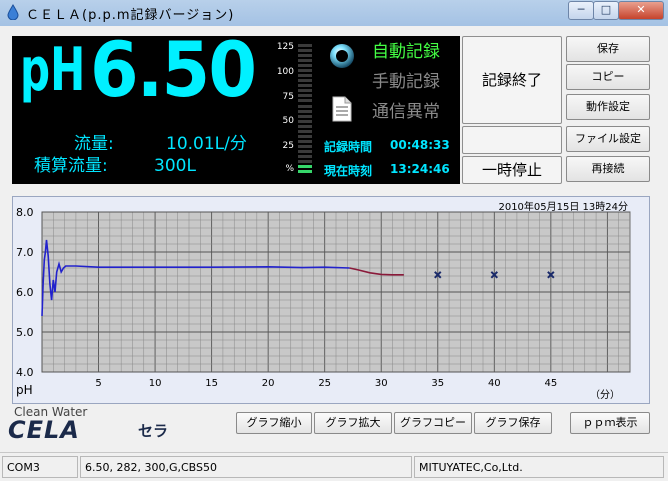 The width and height of the screenshot is (668, 481). Describe the element at coordinates (246, 467) in the screenshot. I see `status-values: 6.50, 282, 300,G,CBS50` at that location.